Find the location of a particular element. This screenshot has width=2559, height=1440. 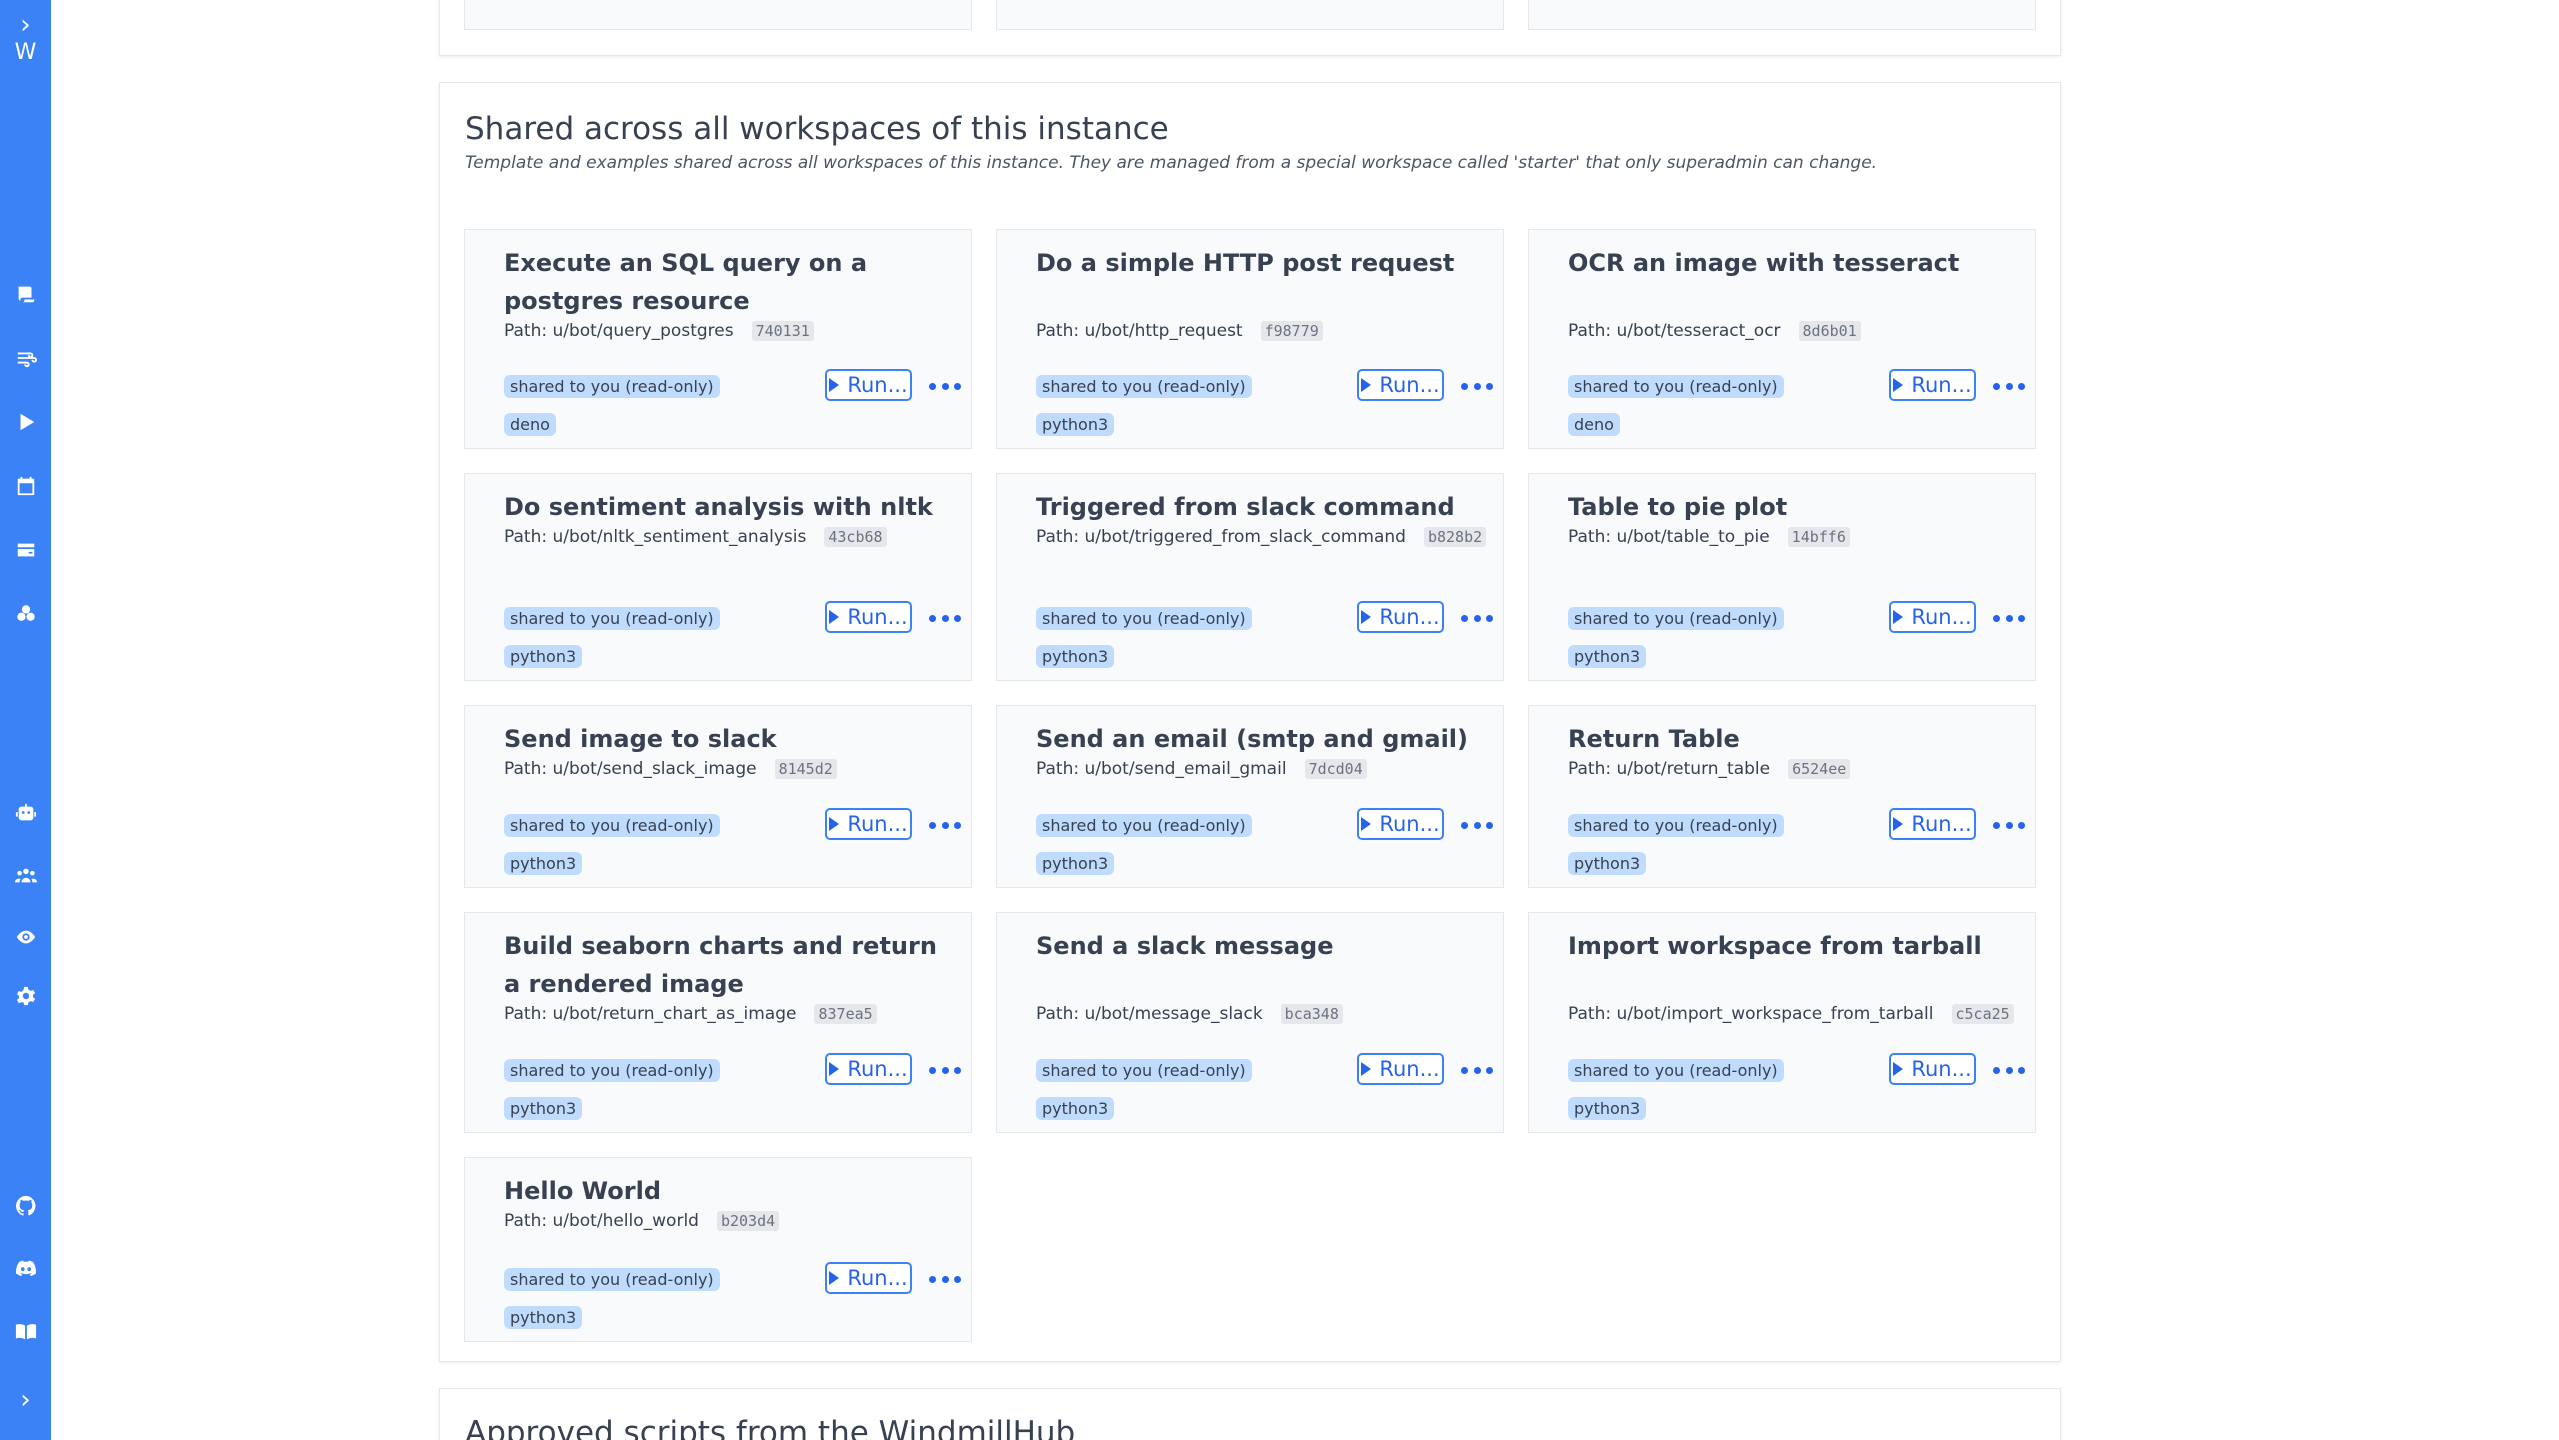

collapse-chevron-icon: › is located at coordinates (25, 1400).